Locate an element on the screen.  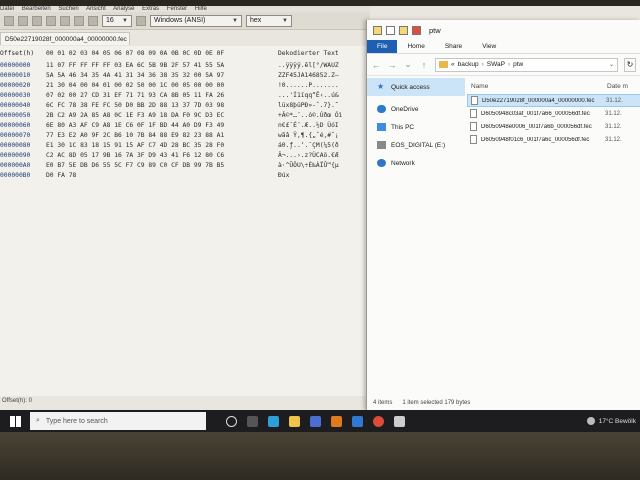
recent-chevron-icon: ⌄ is located at coordinates (408, 64).